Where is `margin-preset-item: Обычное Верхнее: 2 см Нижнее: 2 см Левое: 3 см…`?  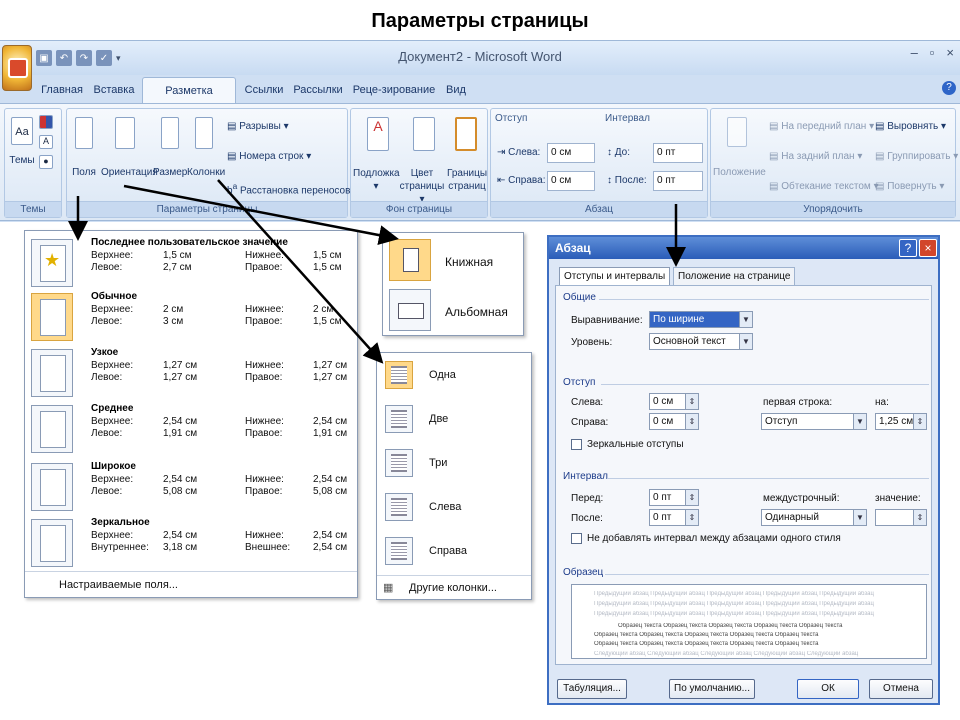 margin-preset-item: Обычное Верхнее: 2 см Нижнее: 2 см Левое: 3 см… is located at coordinates (191, 319).